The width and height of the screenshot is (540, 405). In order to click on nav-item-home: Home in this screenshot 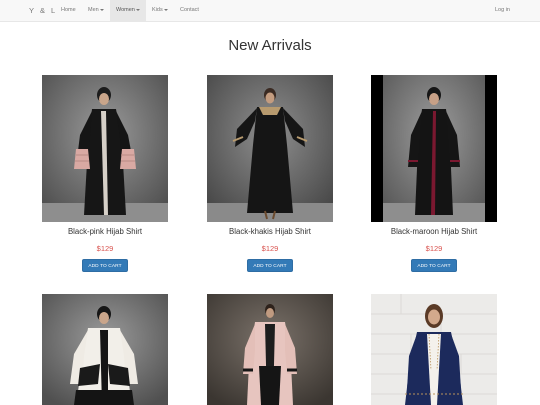, I will do `click(68, 10)`.